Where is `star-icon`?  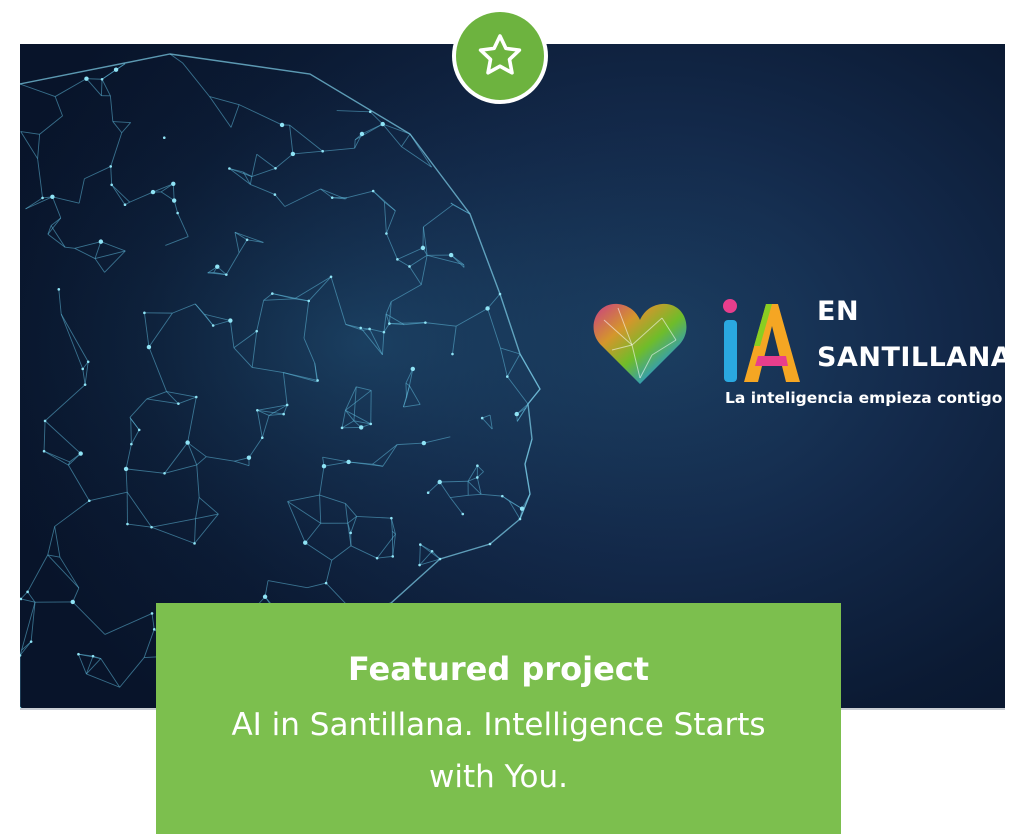 star-icon is located at coordinates (500, 54).